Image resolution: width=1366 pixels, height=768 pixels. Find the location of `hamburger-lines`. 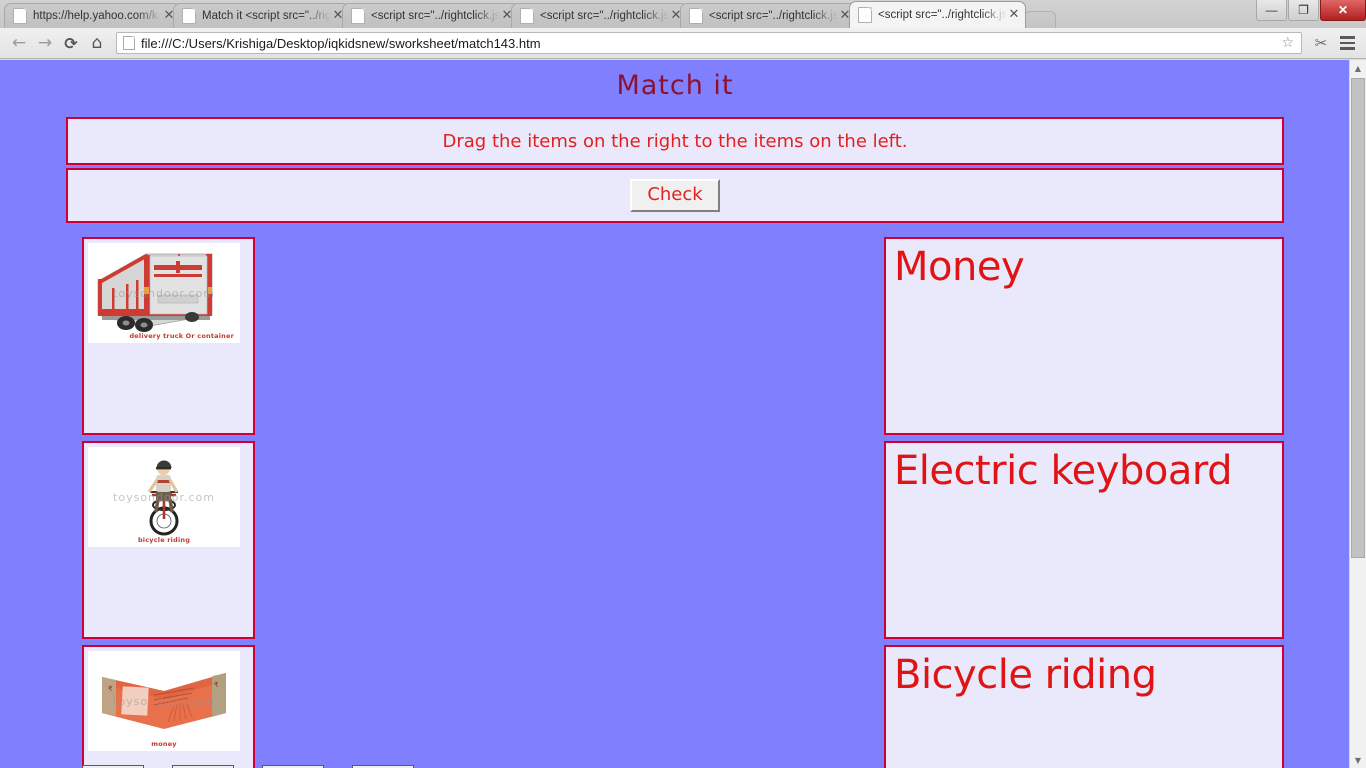

hamburger-lines is located at coordinates (1347, 43).